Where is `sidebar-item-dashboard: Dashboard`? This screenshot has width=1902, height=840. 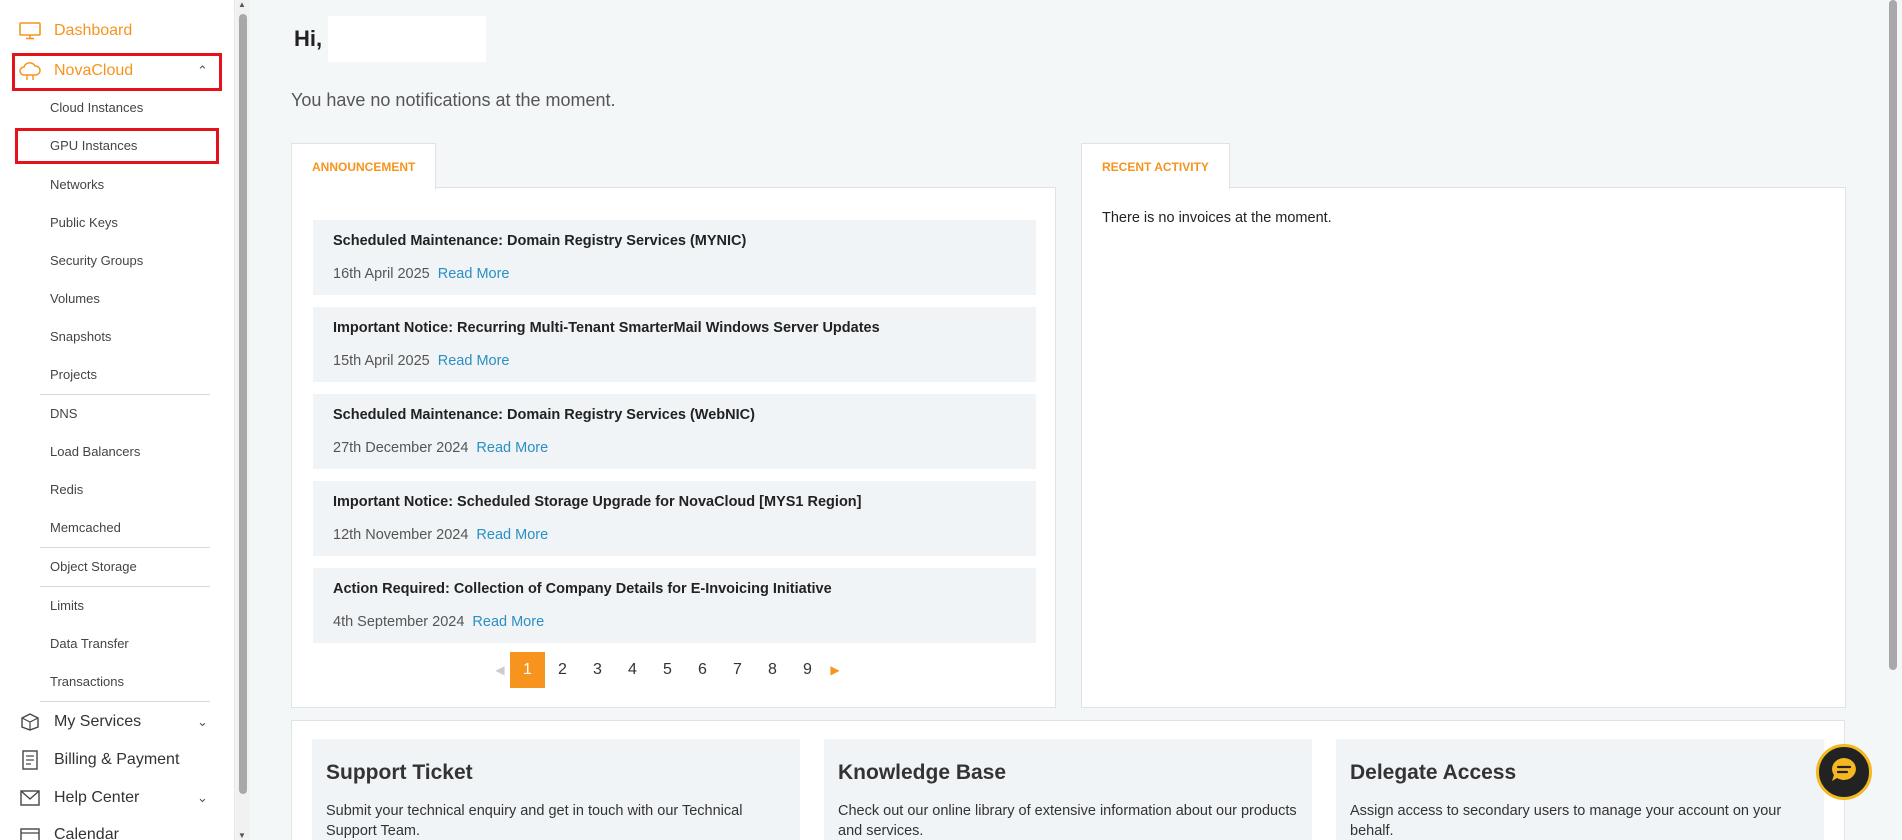
sidebar-item-dashboard: Dashboard is located at coordinates (112, 31).